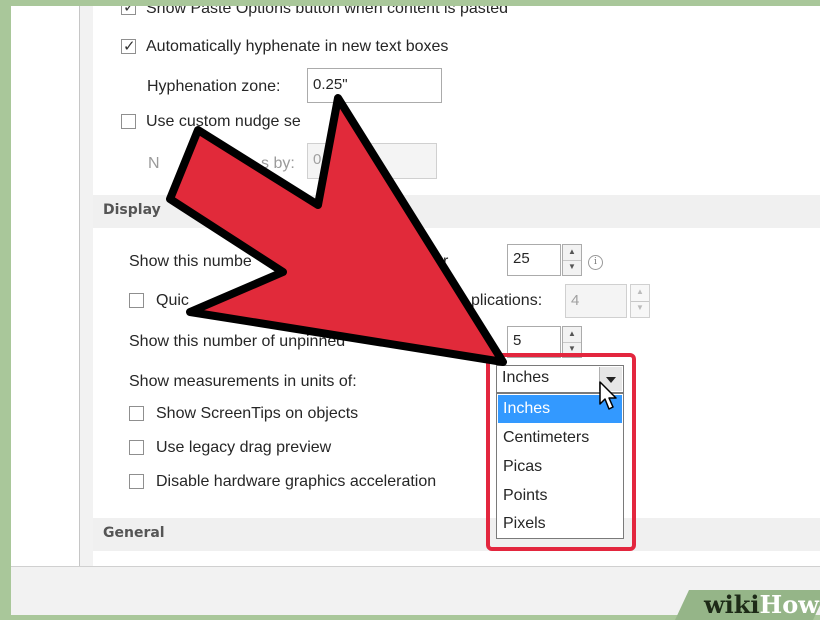  What do you see at coordinates (789, 604) in the screenshot?
I see `watermark-how: How` at bounding box center [789, 604].